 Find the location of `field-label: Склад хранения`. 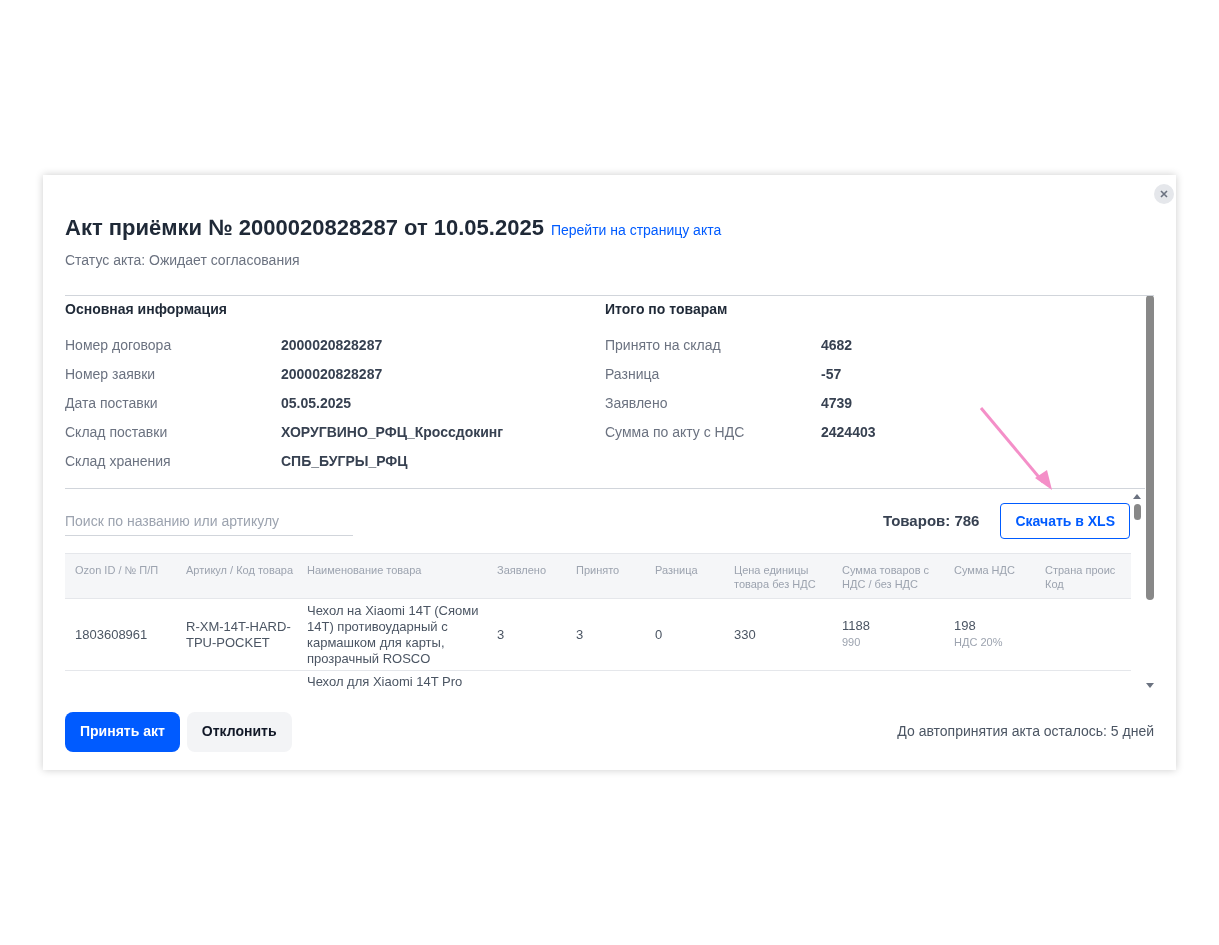

field-label: Склад хранения is located at coordinates (118, 461).